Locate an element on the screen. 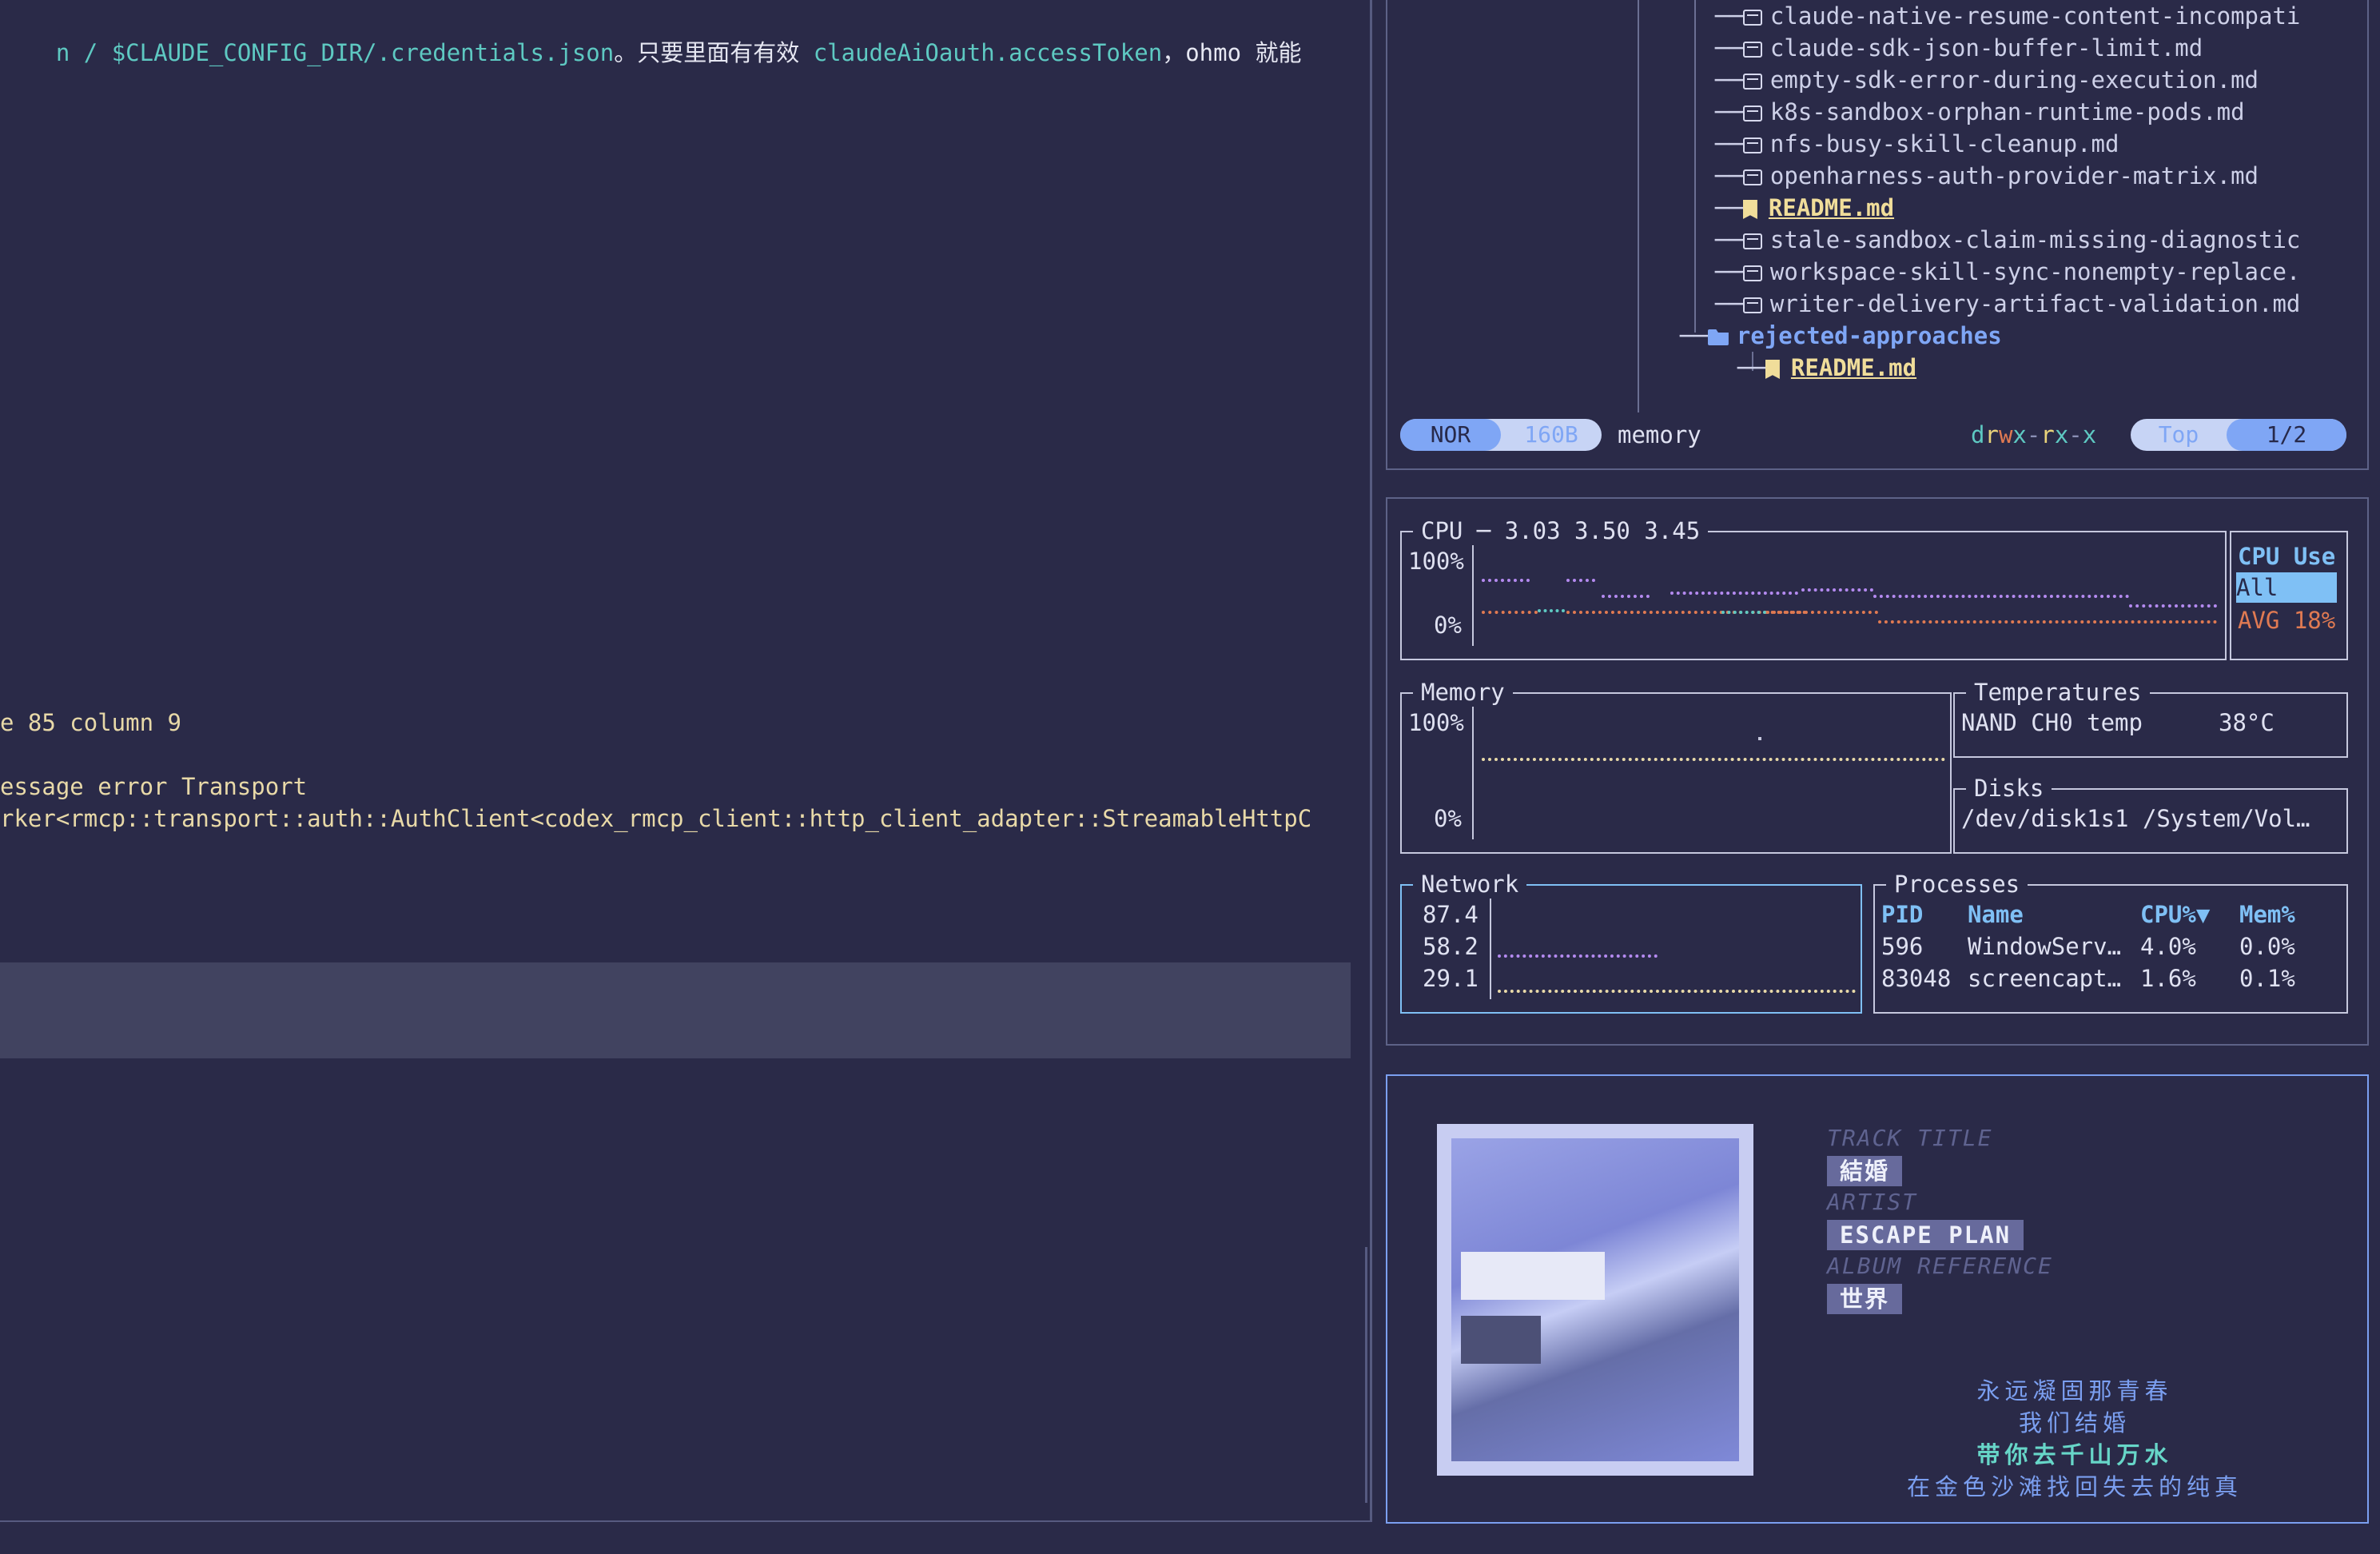  tree-item-file: ── claude-native-resume-content-incompati is located at coordinates (2008, 16).